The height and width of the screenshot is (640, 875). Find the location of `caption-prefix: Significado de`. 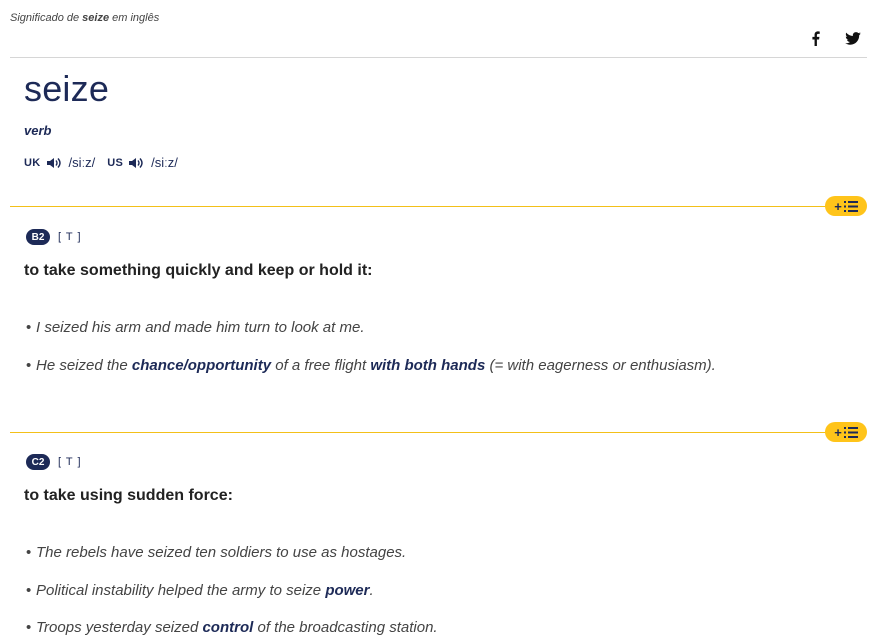

caption-prefix: Significado de is located at coordinates (45, 18).